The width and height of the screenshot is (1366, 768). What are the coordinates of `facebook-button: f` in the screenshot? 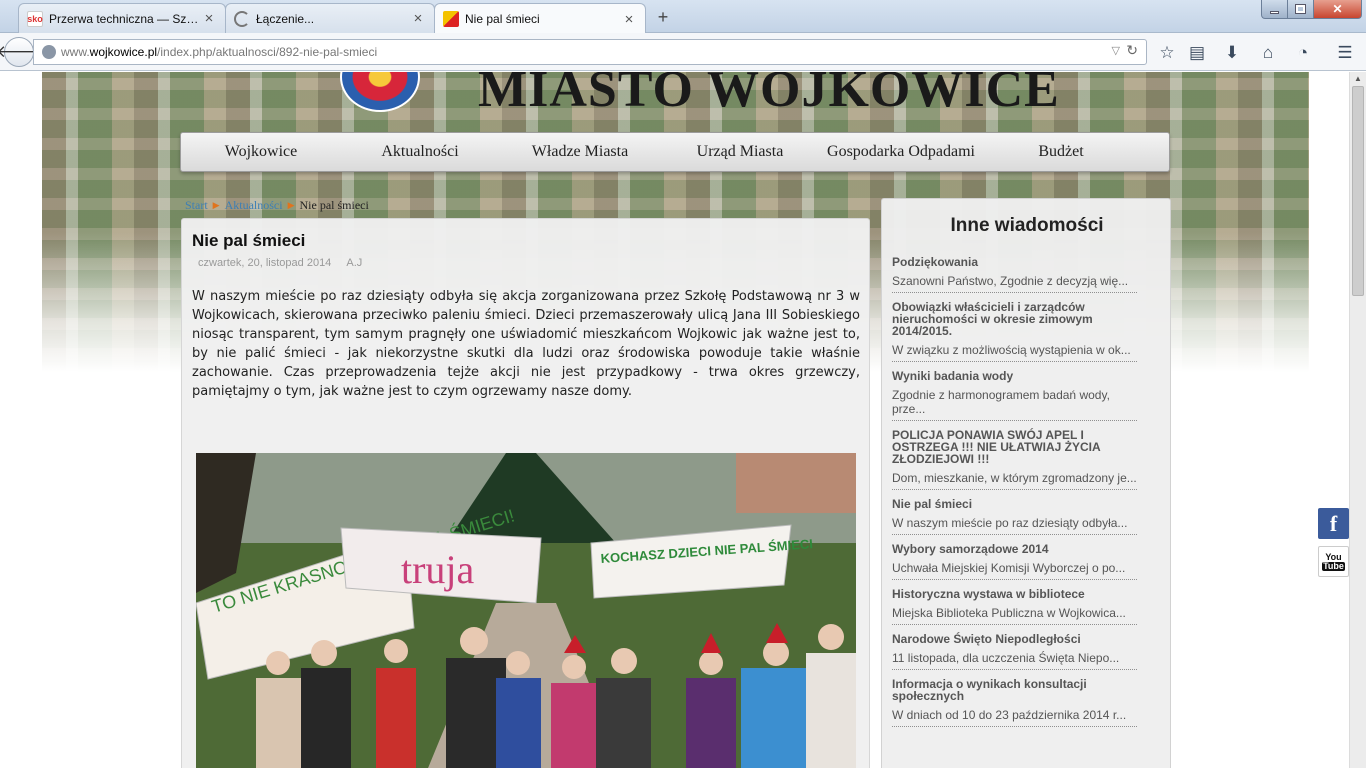 It's located at (1333, 523).